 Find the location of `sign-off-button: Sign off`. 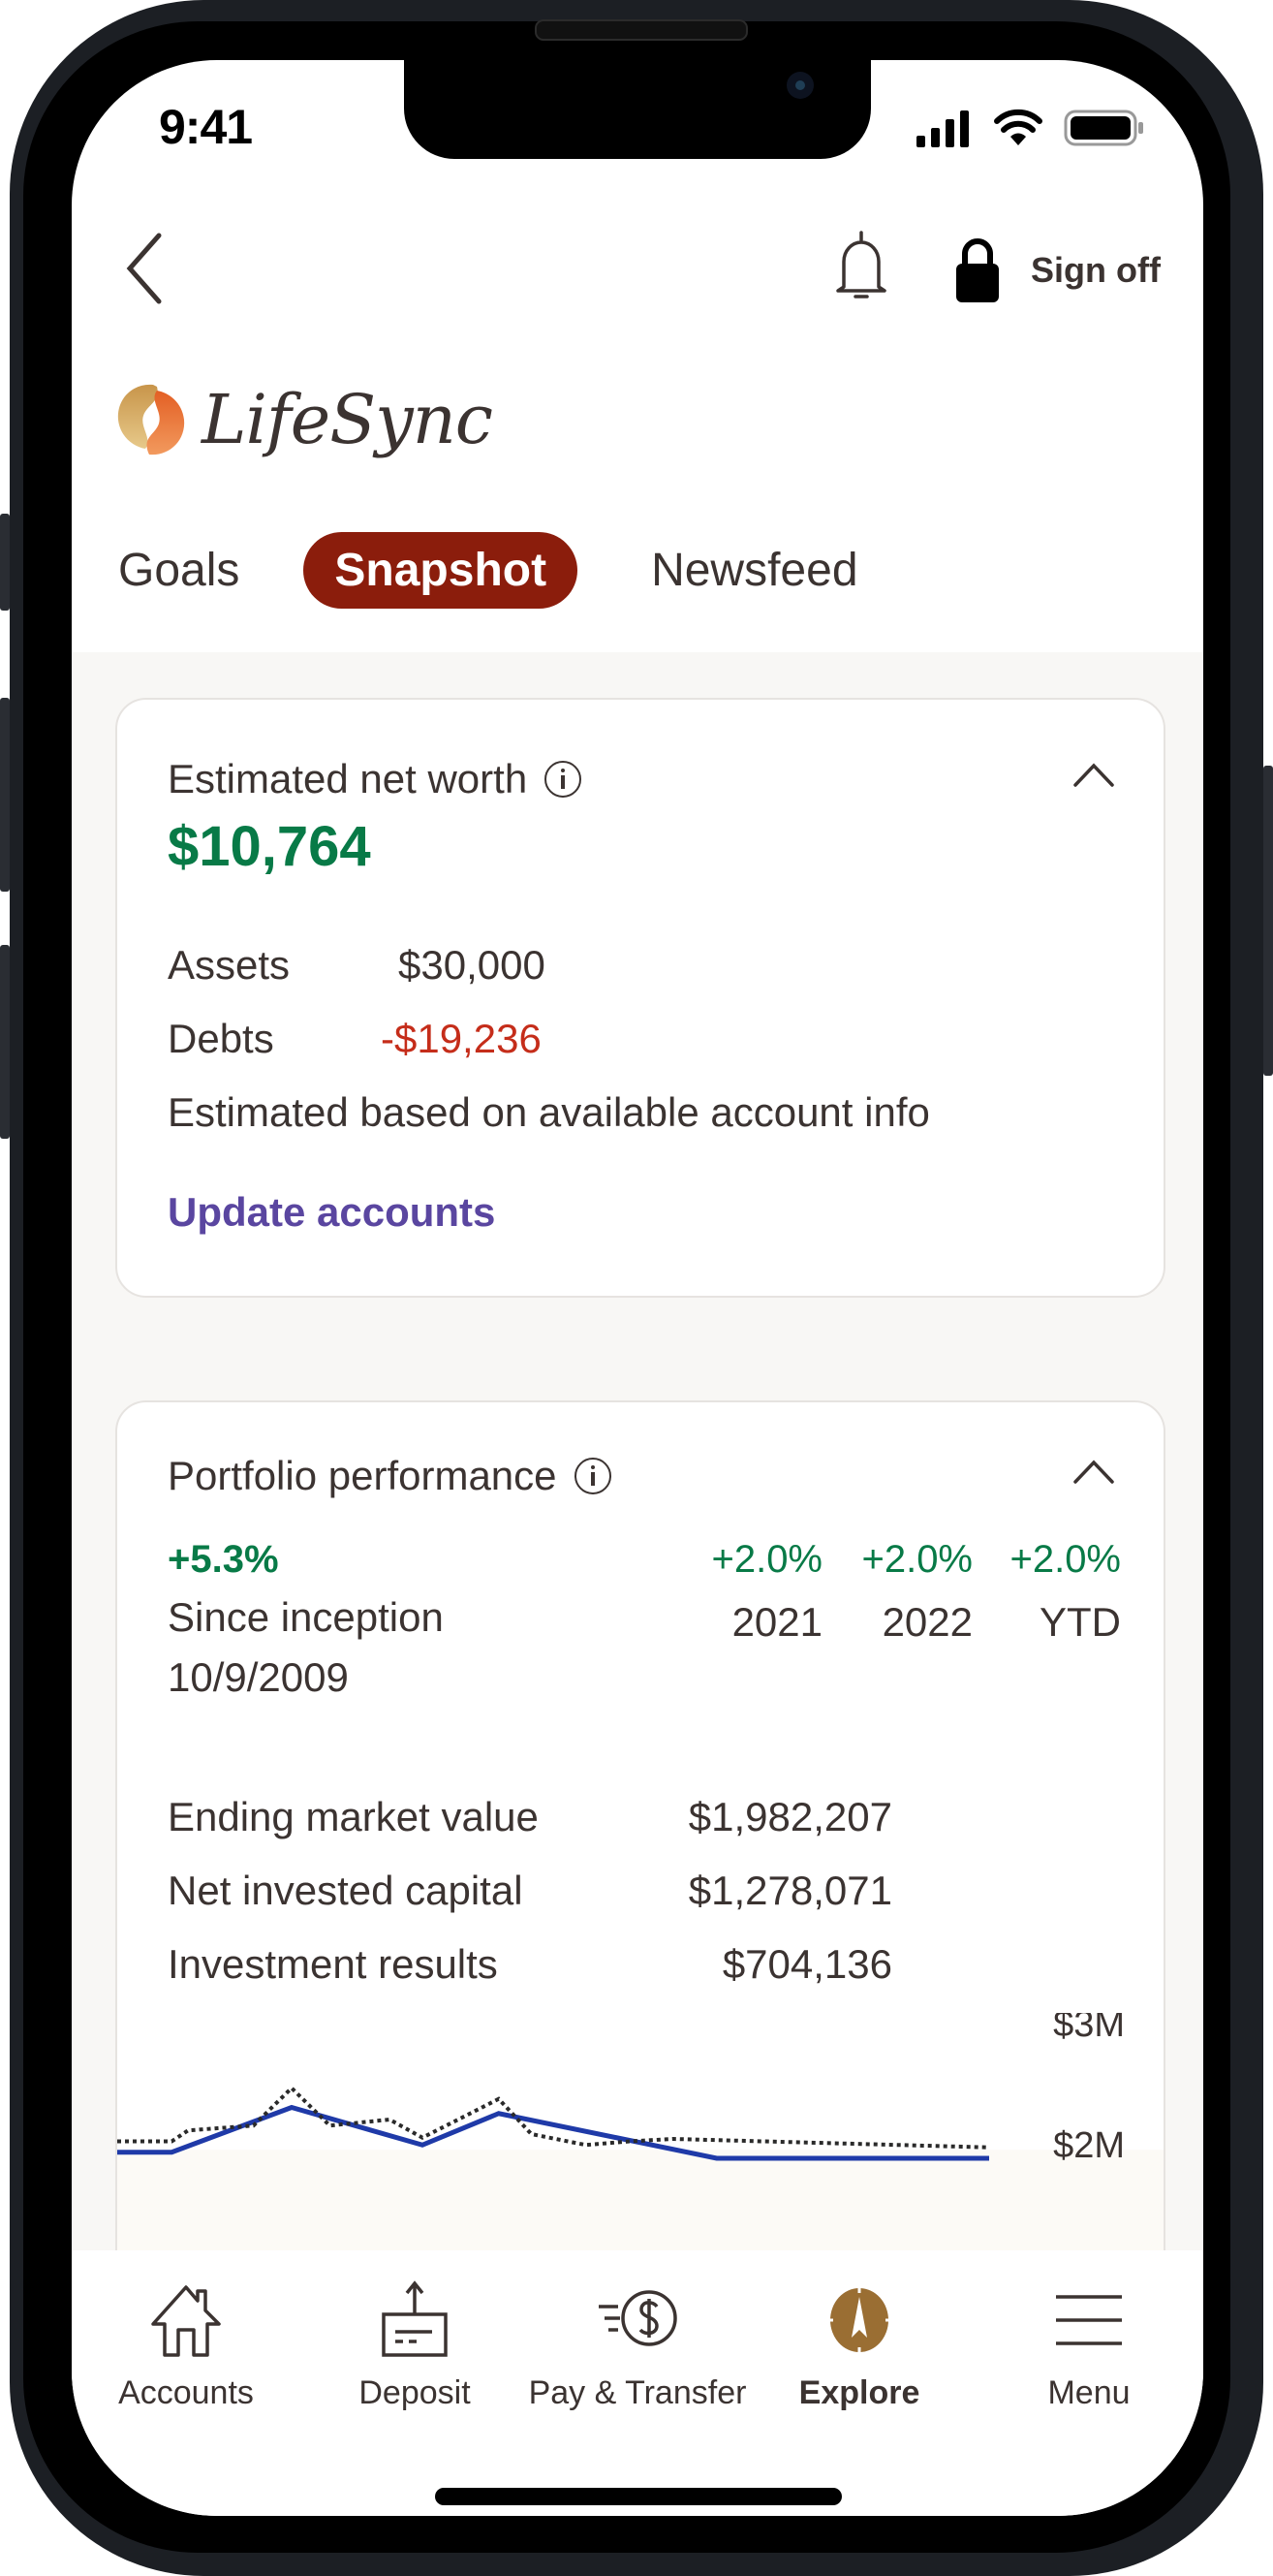

sign-off-button: Sign off is located at coordinates (1096, 270).